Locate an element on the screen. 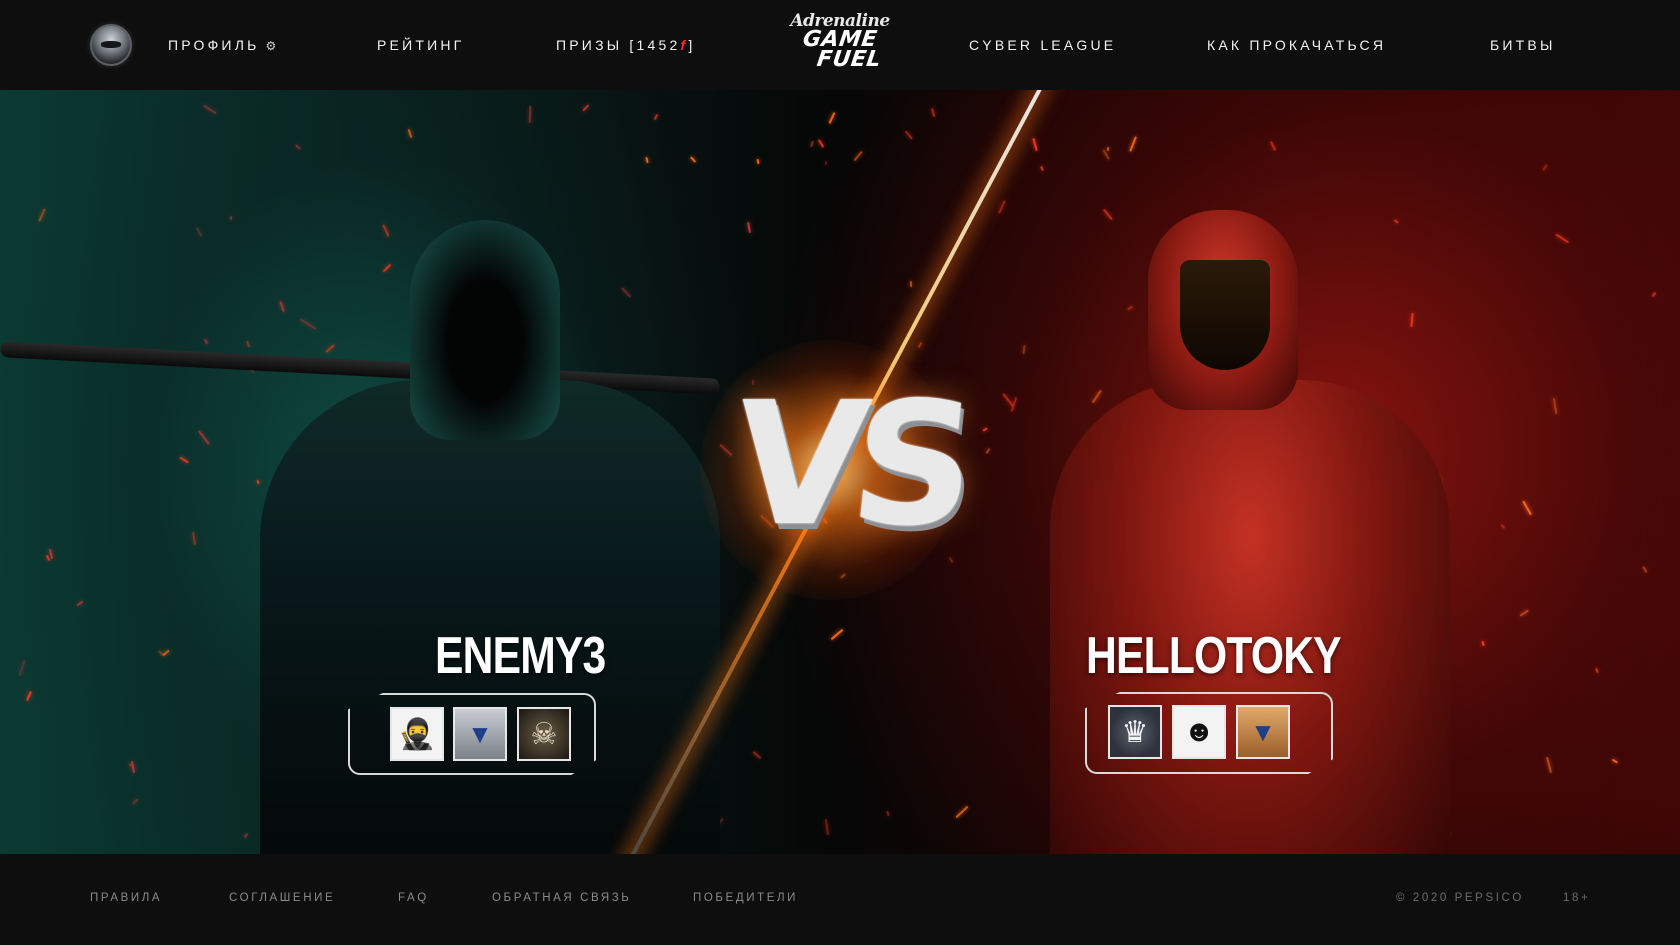 The width and height of the screenshot is (1680, 945). footer-feedback-link: ОБРАТНАЯ СВЯЗЬ is located at coordinates (561, 898).